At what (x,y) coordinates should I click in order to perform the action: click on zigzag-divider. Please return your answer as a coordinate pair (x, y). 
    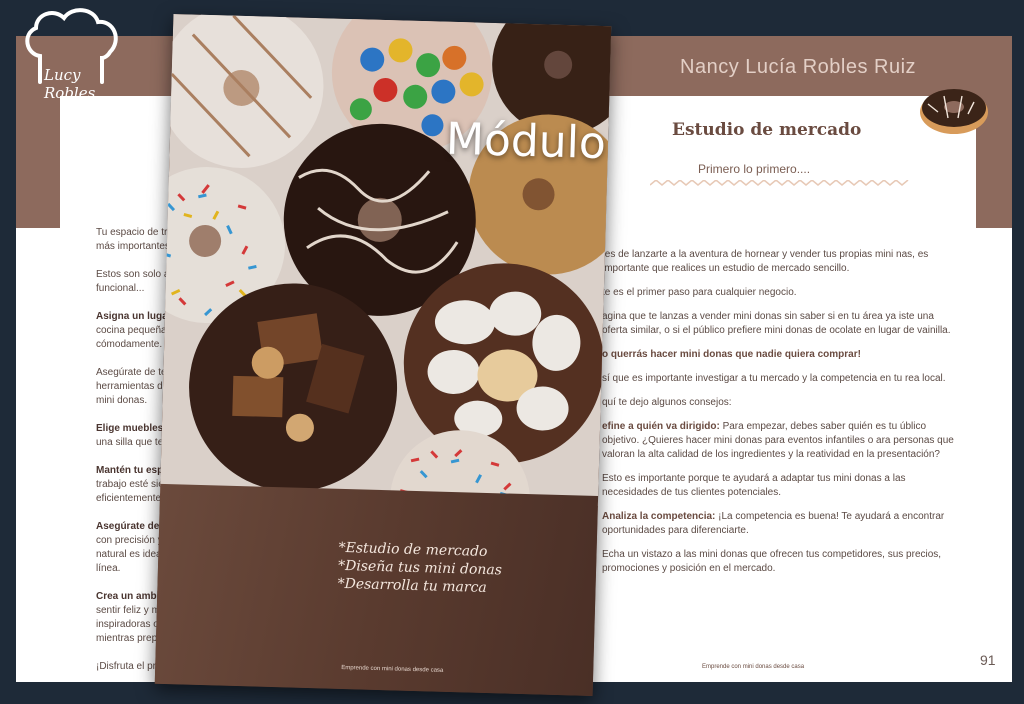
    Looking at the image, I should click on (779, 183).